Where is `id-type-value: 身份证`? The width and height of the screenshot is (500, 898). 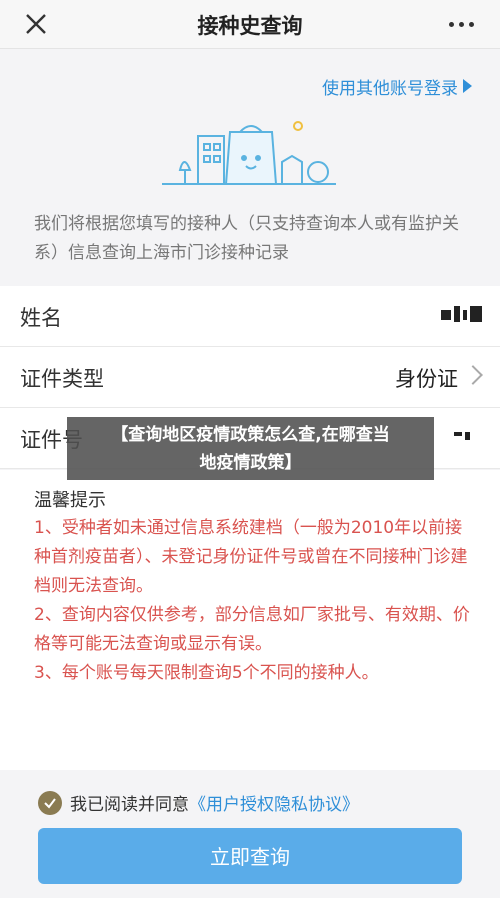 id-type-value: 身份证 is located at coordinates (426, 379).